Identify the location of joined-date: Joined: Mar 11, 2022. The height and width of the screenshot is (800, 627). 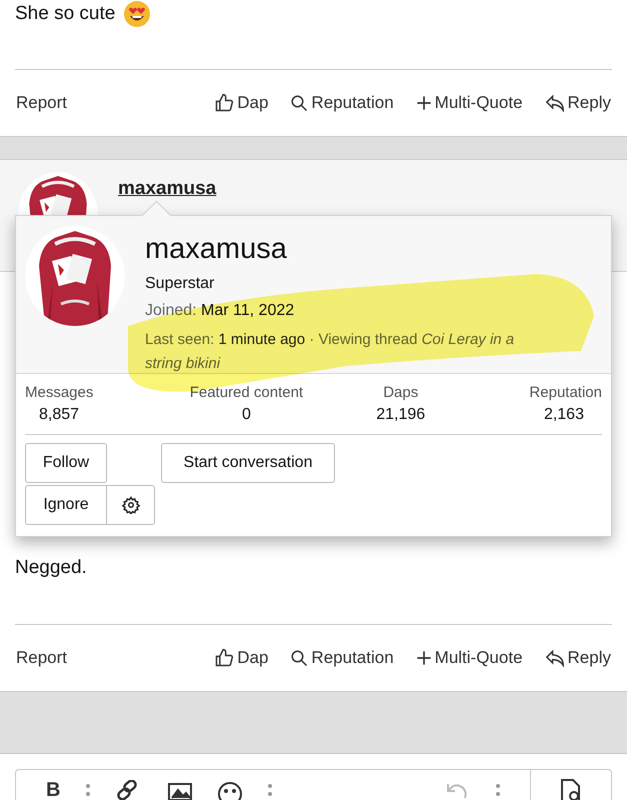
(220, 311).